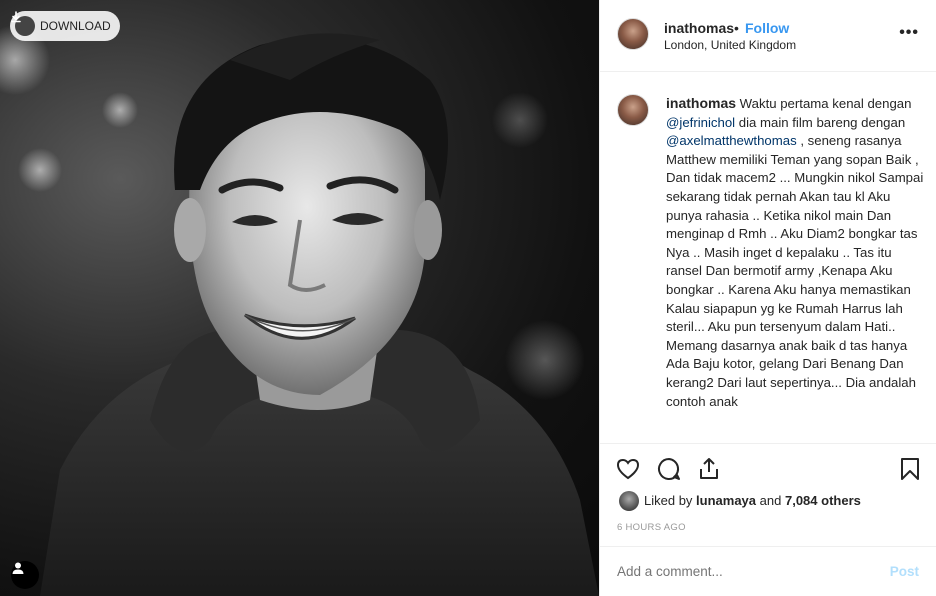  Describe the element at coordinates (909, 33) in the screenshot. I see `more-options-icon: •••` at that location.